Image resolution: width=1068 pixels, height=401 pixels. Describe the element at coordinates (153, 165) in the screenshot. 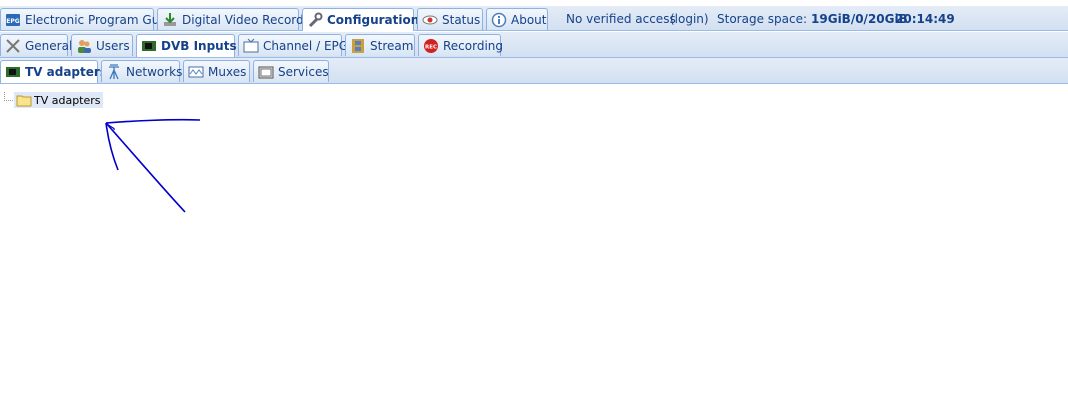

I see `annotation-arrow` at that location.